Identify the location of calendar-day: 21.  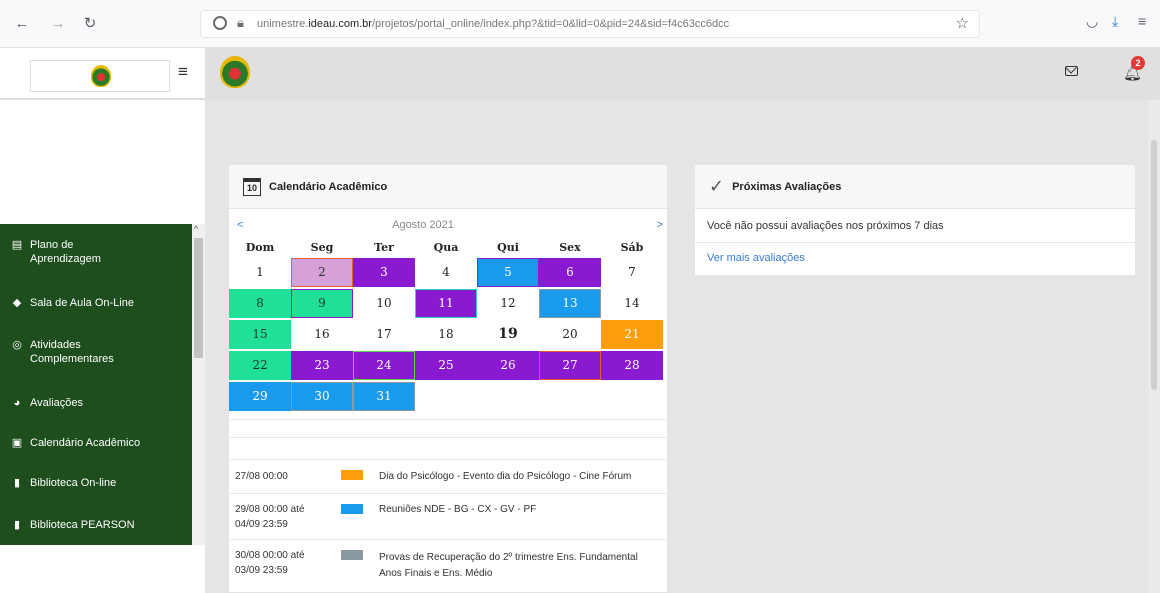
(632, 334).